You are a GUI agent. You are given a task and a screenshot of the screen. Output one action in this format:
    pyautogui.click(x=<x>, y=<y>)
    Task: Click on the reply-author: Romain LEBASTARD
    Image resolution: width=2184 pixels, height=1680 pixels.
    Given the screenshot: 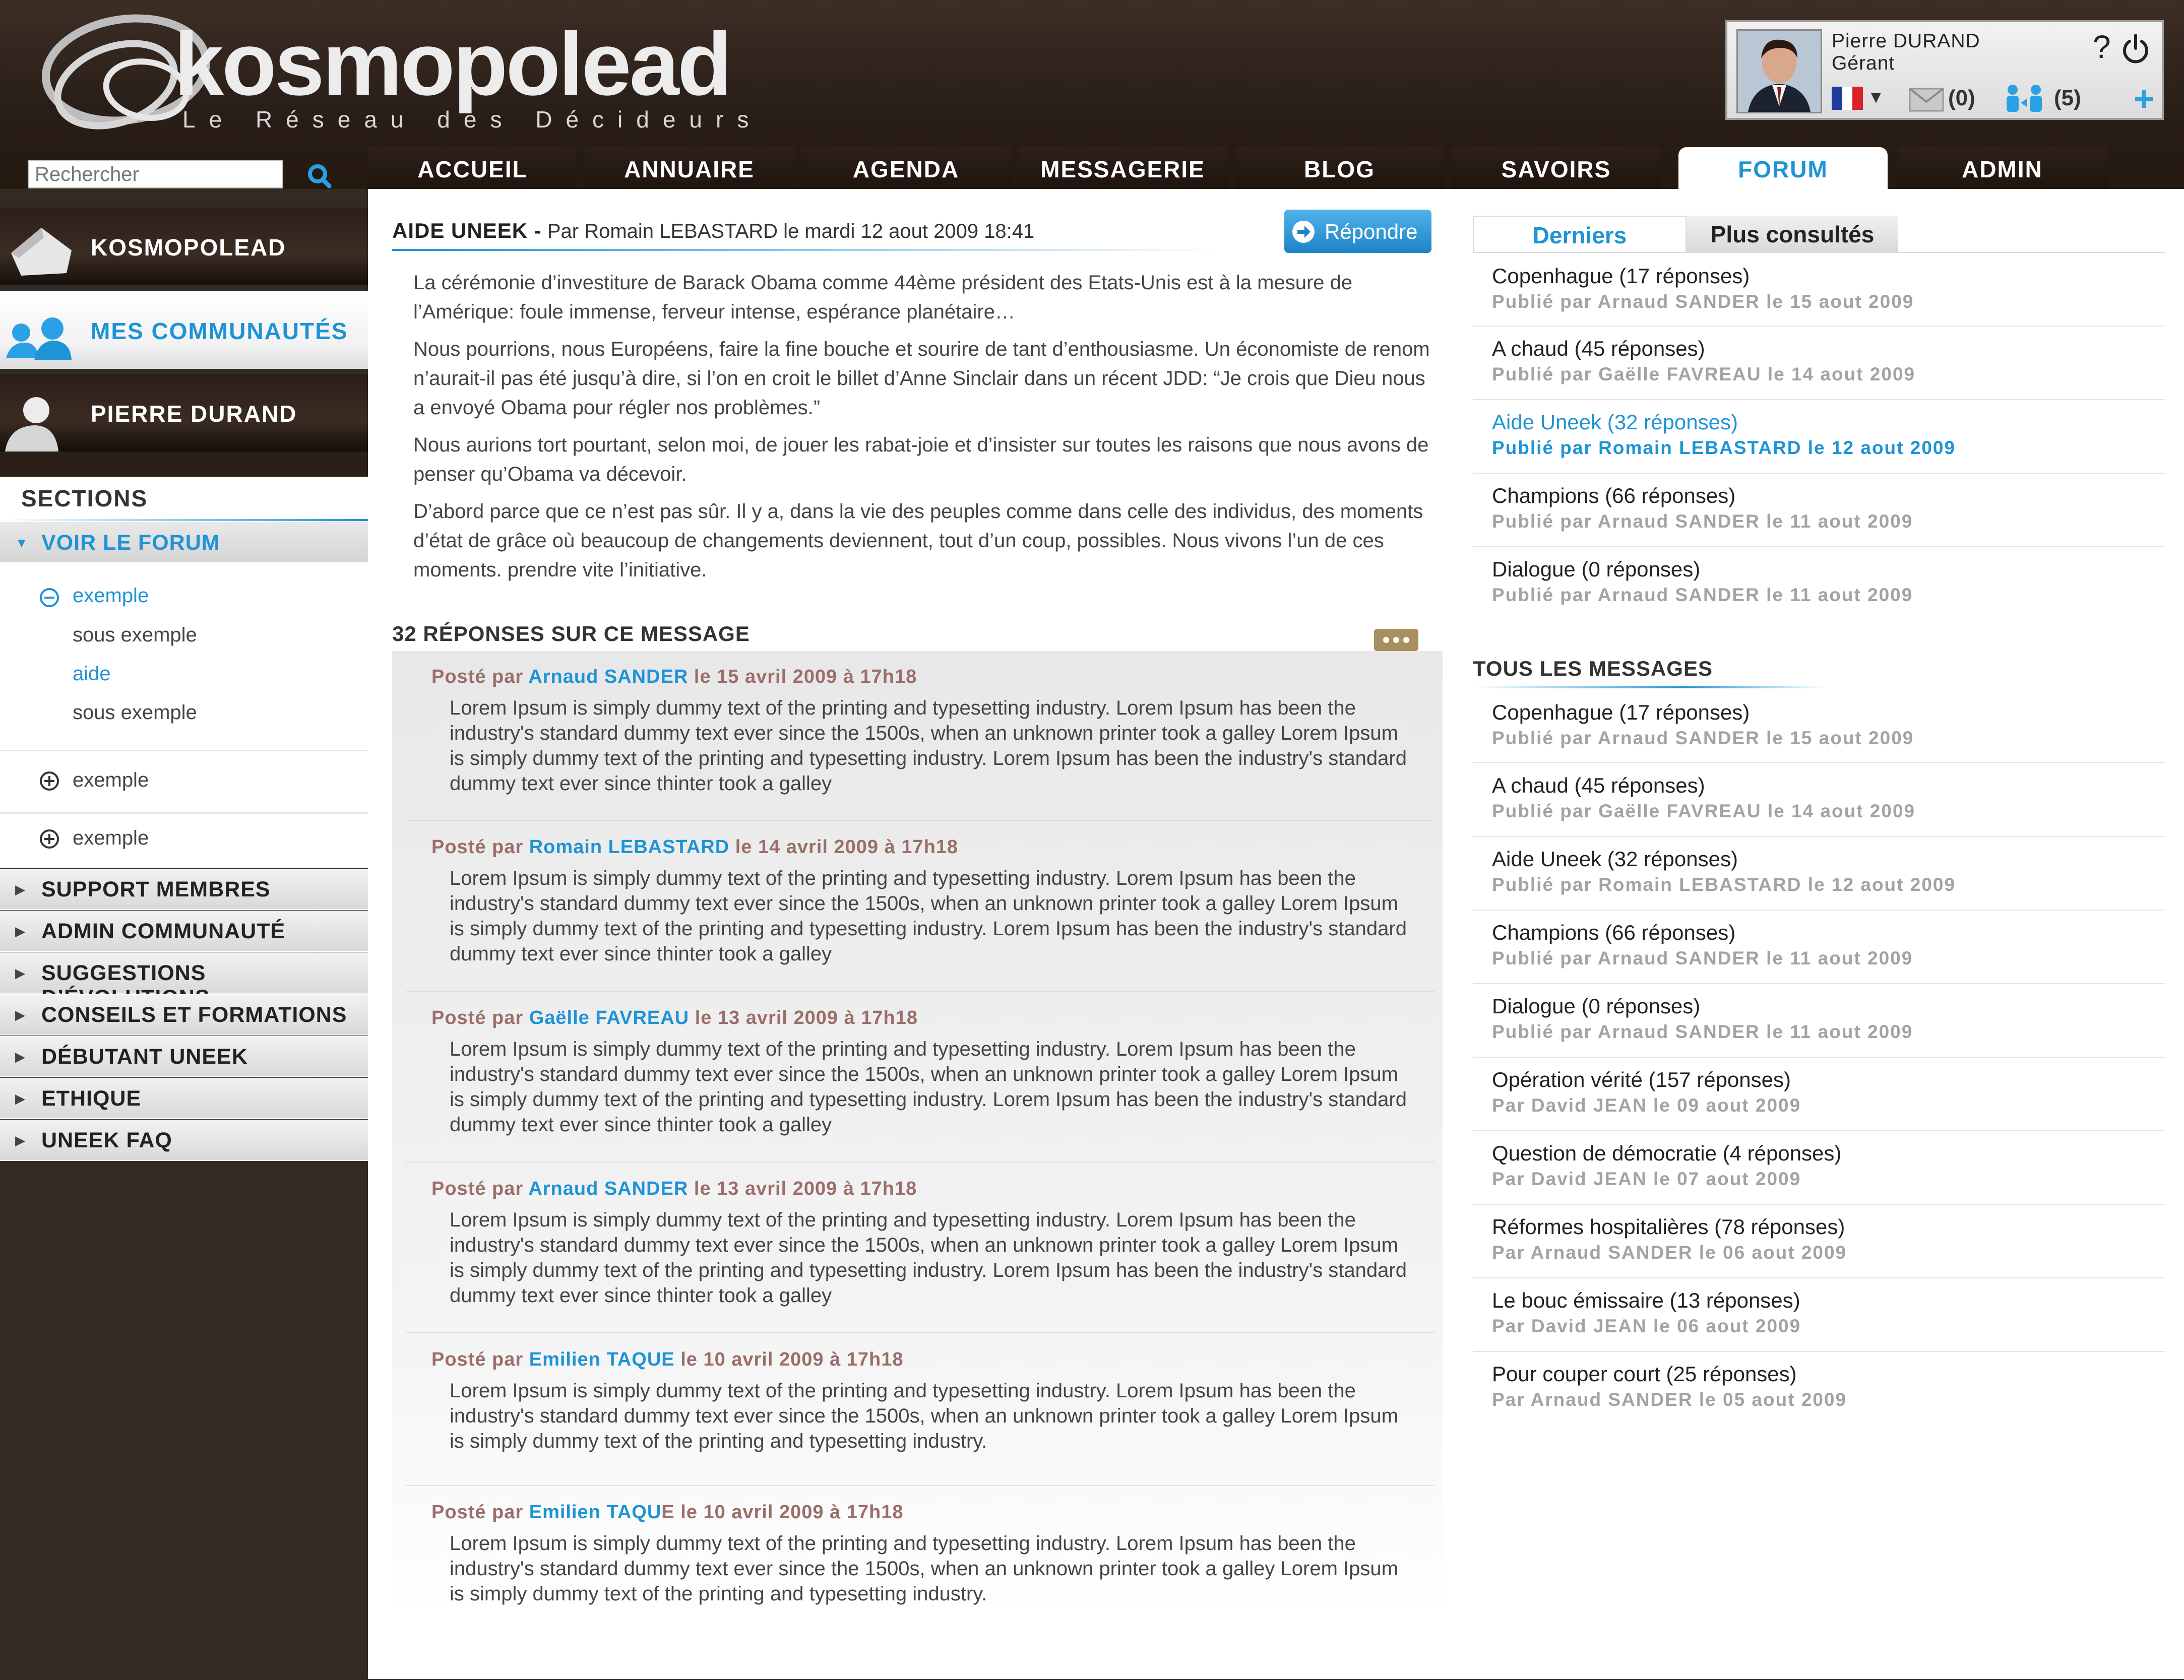 What is the action you would take?
    pyautogui.click(x=629, y=847)
    